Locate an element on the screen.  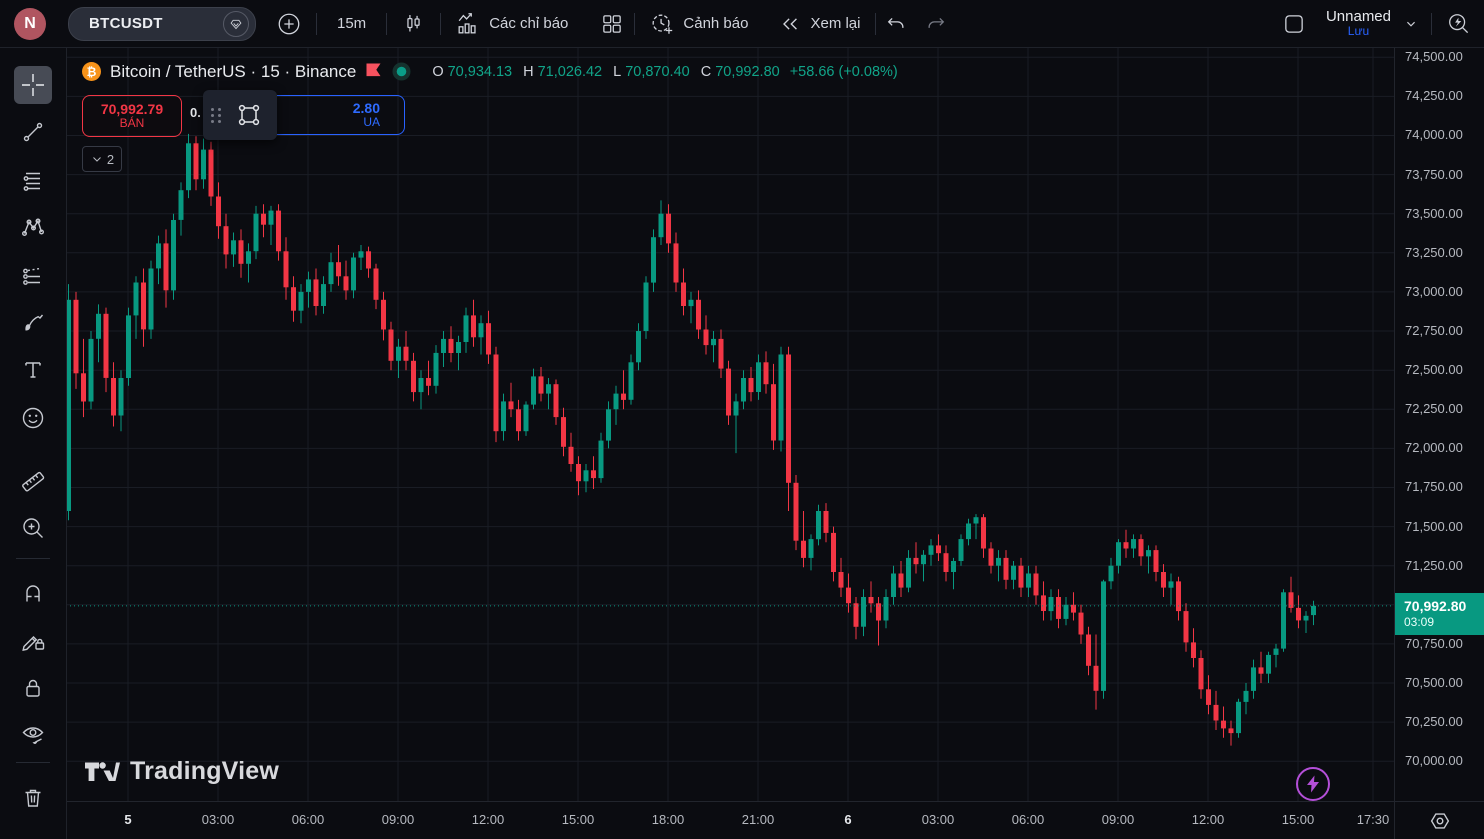
layout-square-icon is located at coordinates (1294, 23).